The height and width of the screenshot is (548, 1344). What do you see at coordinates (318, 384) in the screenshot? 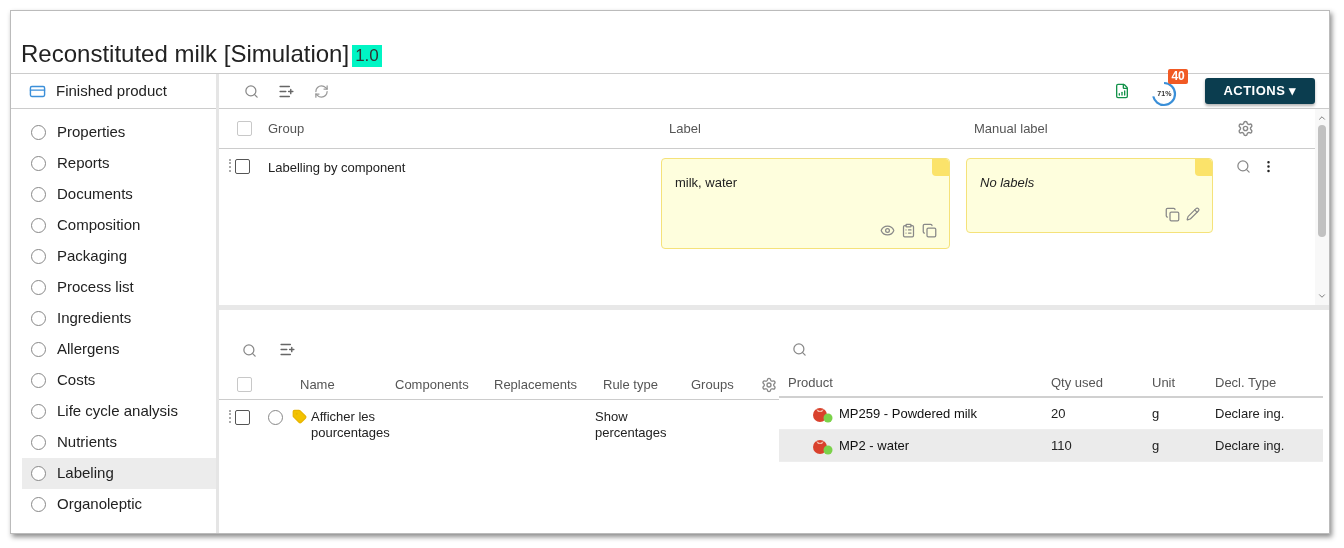
I see `column-header: Name` at bounding box center [318, 384].